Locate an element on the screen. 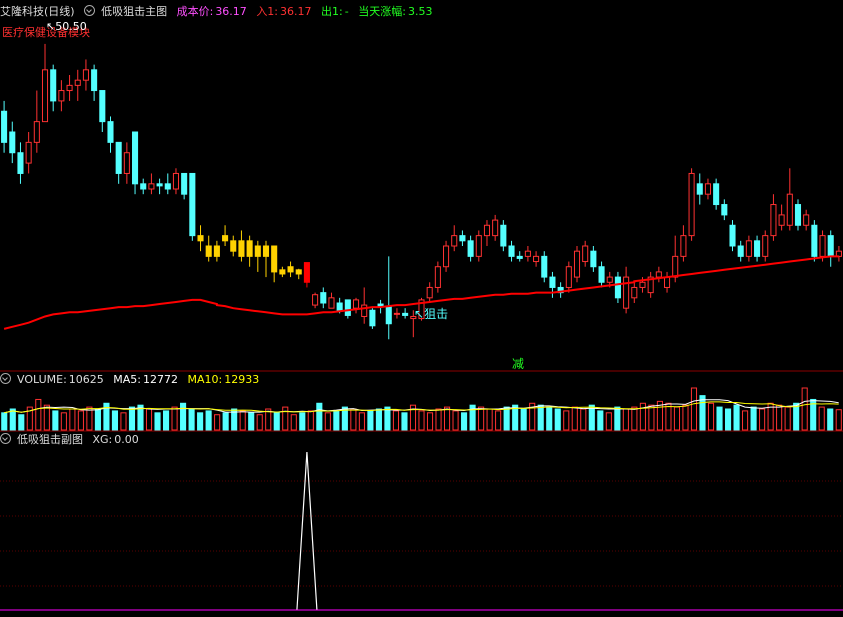 The image size is (843, 617). period-label: (日线) is located at coordinates (59, 11).